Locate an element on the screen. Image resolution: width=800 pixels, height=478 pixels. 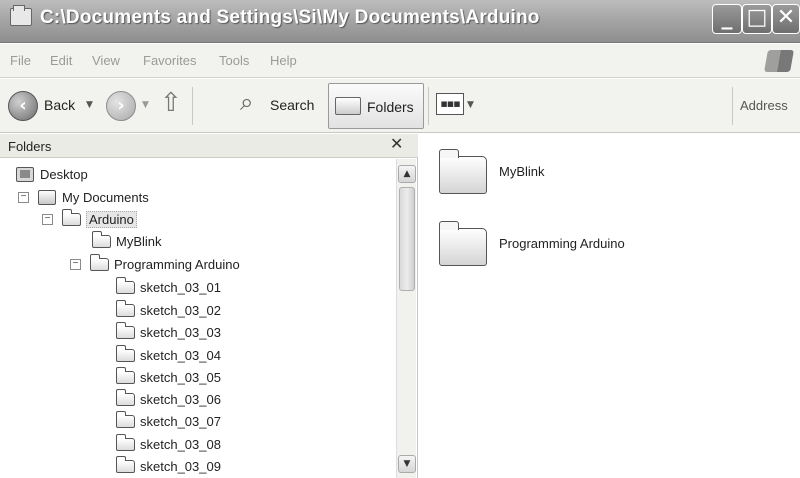
tree-item-programming-arduino: − Programming Arduino is located at coordinates (195, 265).